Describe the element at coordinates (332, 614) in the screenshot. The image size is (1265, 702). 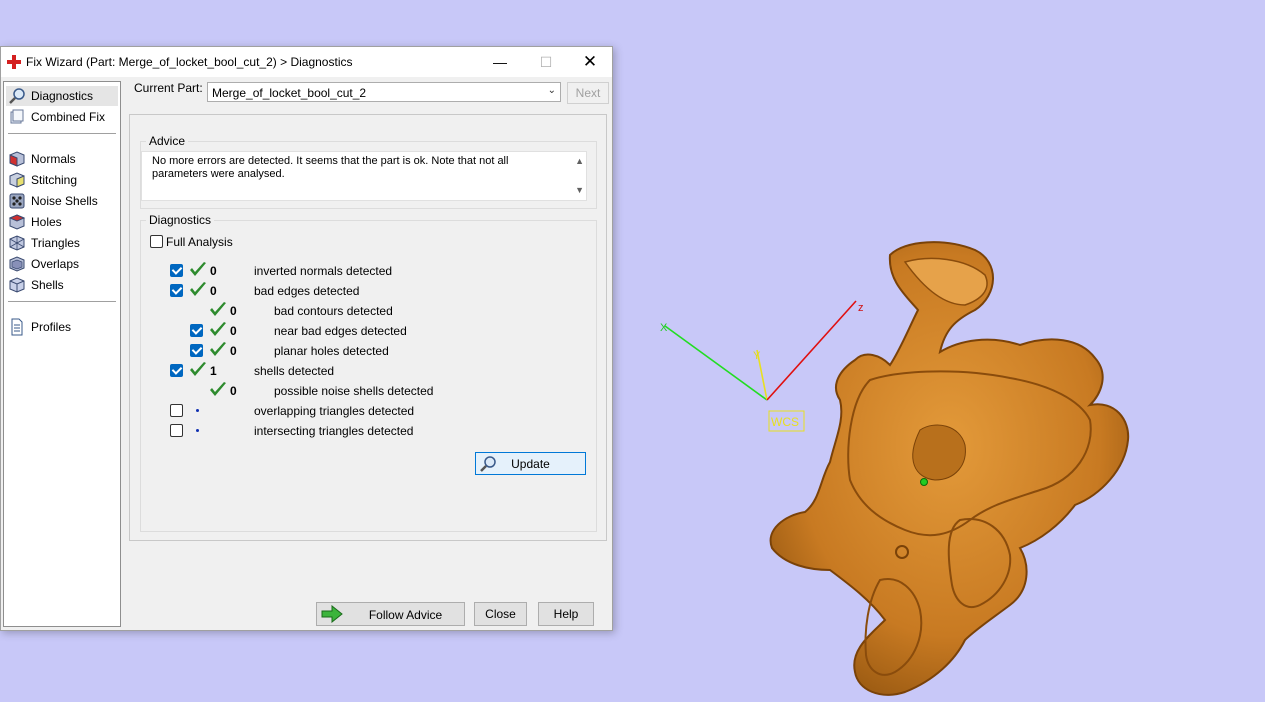
I see `green-arrow-icon` at that location.